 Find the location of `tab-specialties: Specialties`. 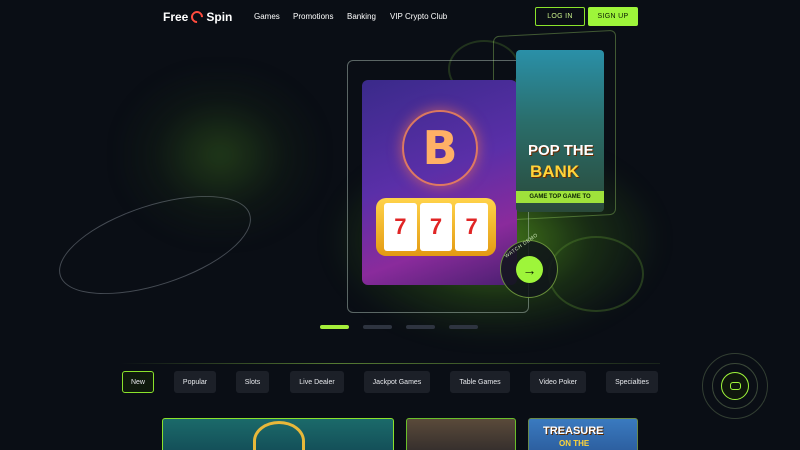

tab-specialties: Specialties is located at coordinates (632, 382).